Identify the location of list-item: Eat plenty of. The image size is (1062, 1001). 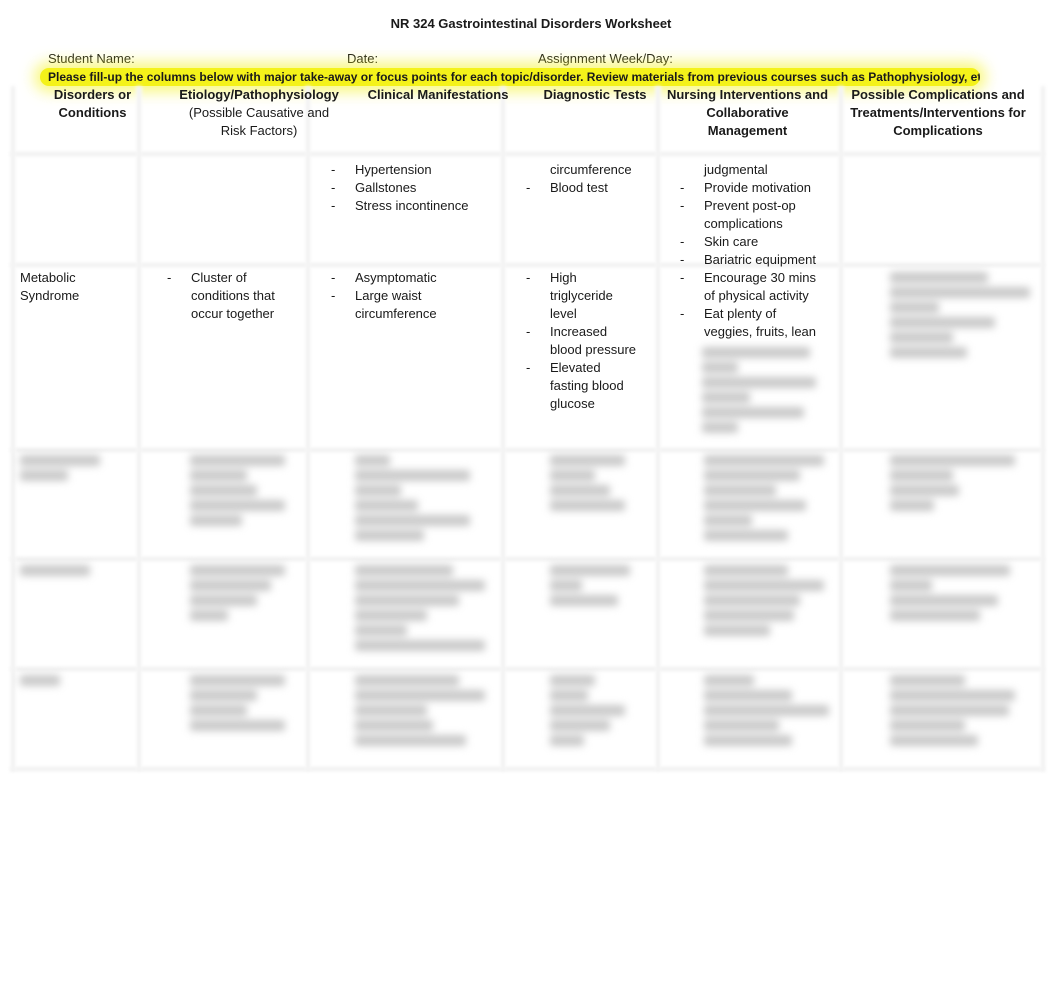
(748, 314).